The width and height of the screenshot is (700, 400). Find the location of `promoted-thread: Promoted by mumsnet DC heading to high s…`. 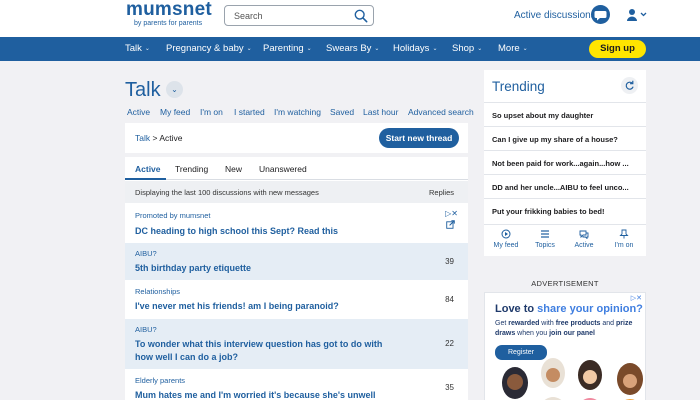

promoted-thread: Promoted by mumsnet DC heading to high s… is located at coordinates (296, 223).